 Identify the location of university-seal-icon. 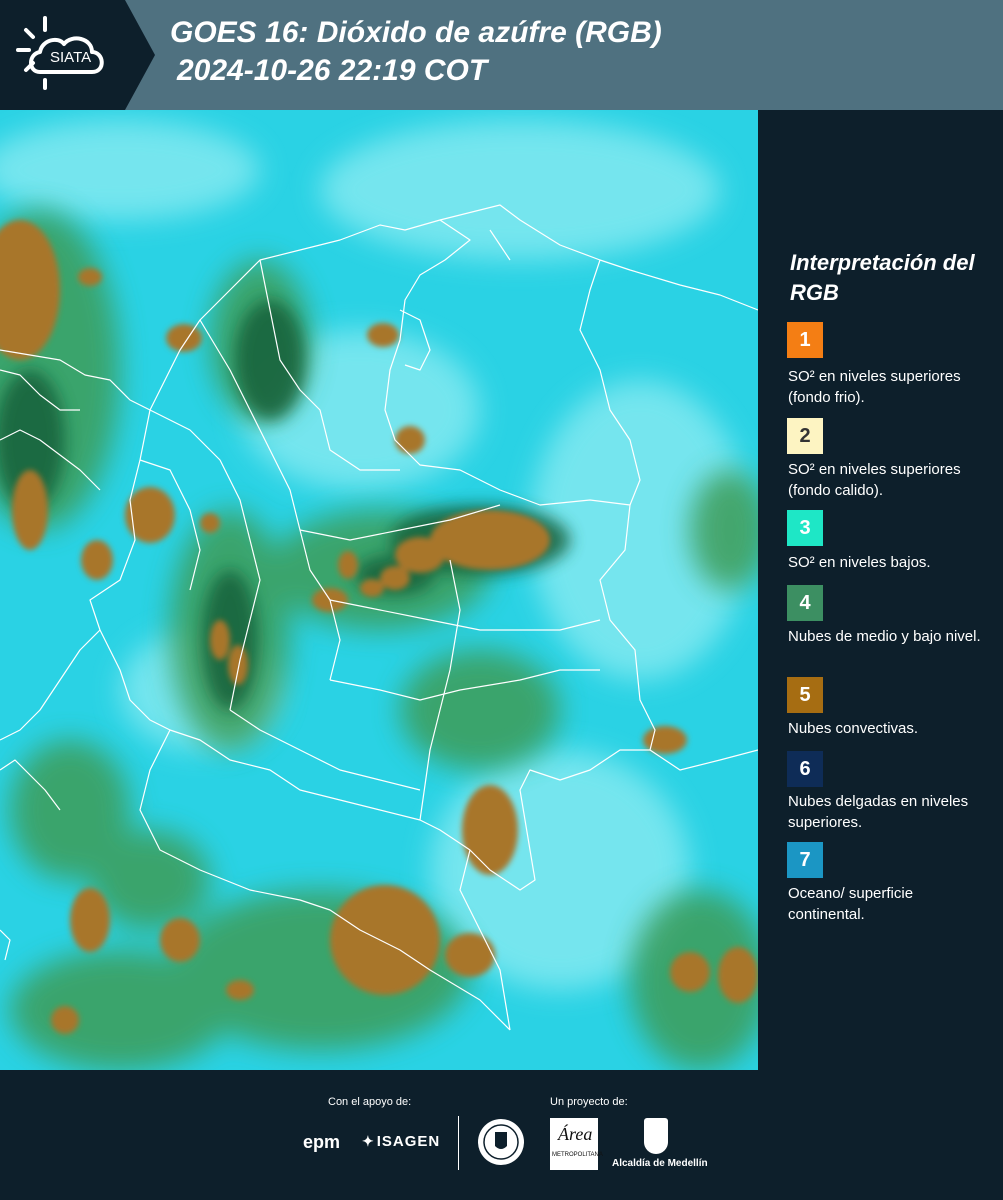
(501, 1142).